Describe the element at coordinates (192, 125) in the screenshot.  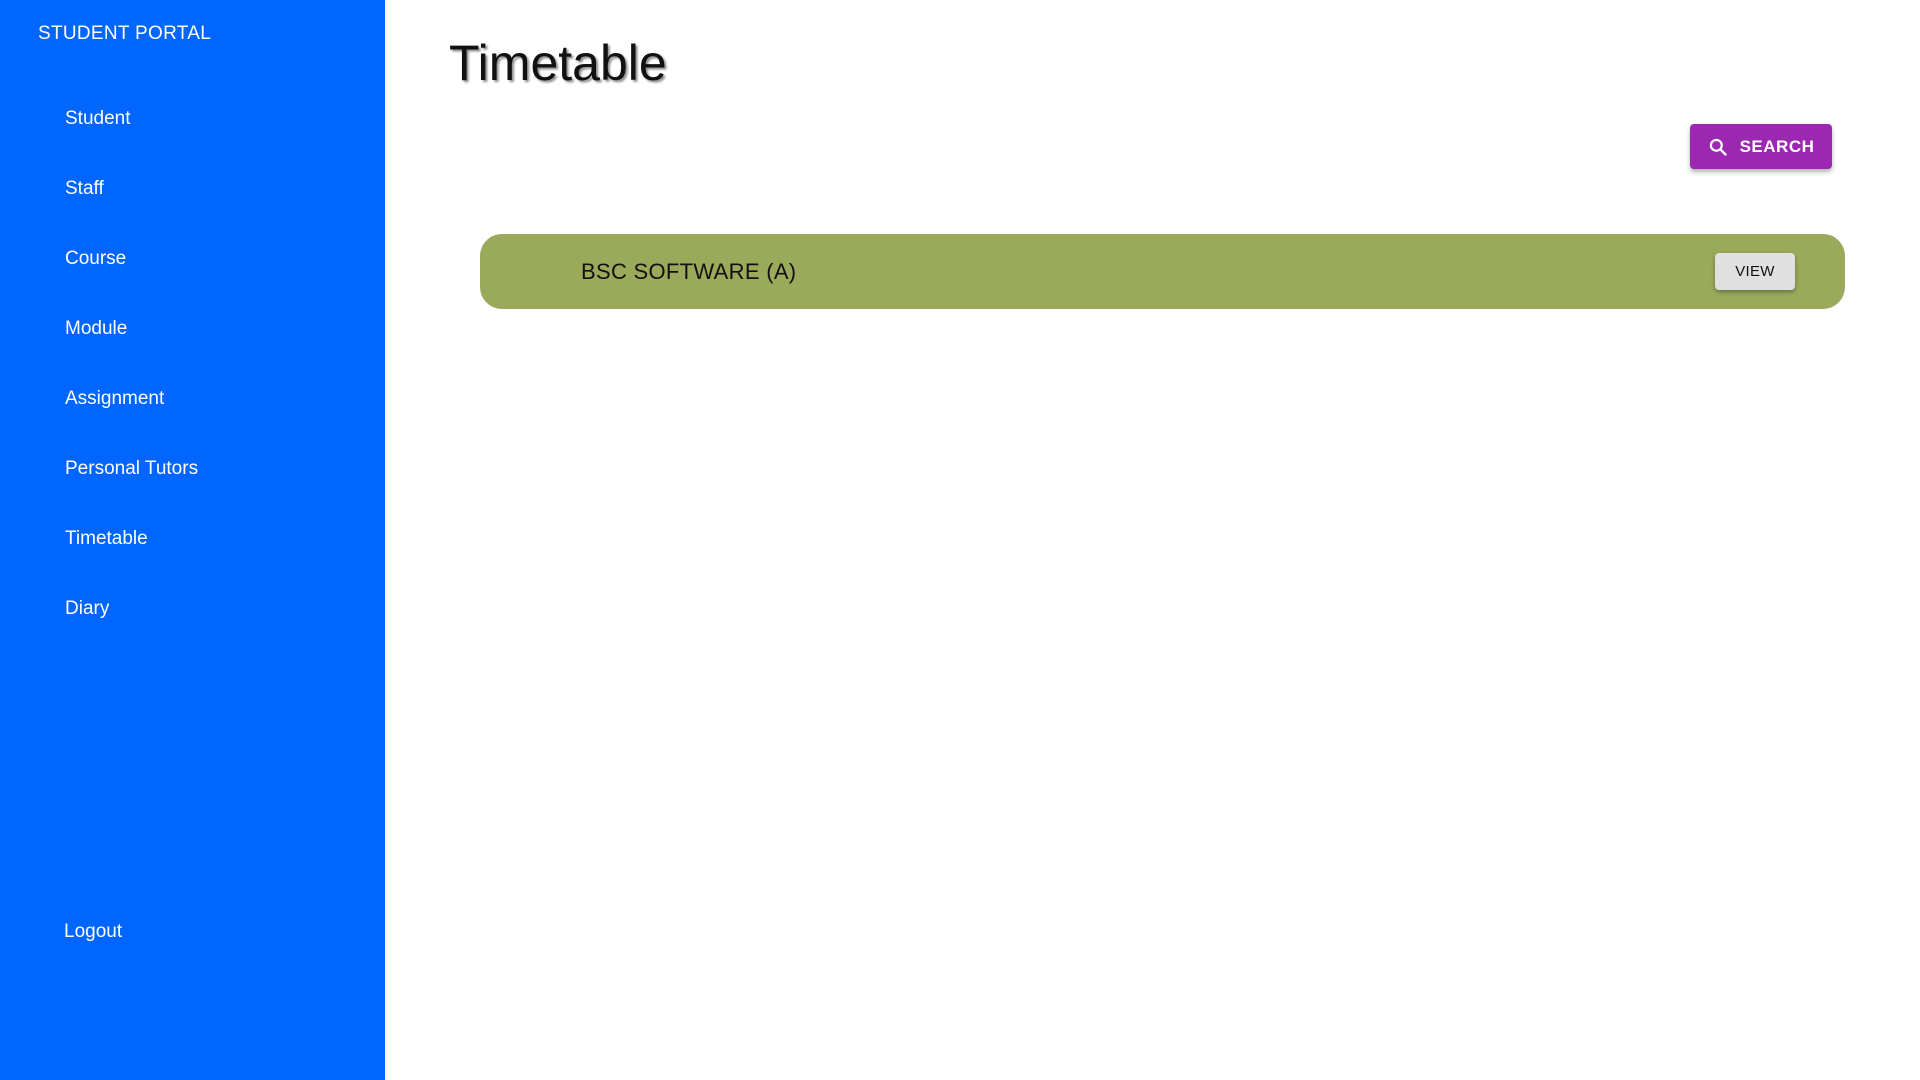
I see `sidebar-item-student: Student` at that location.